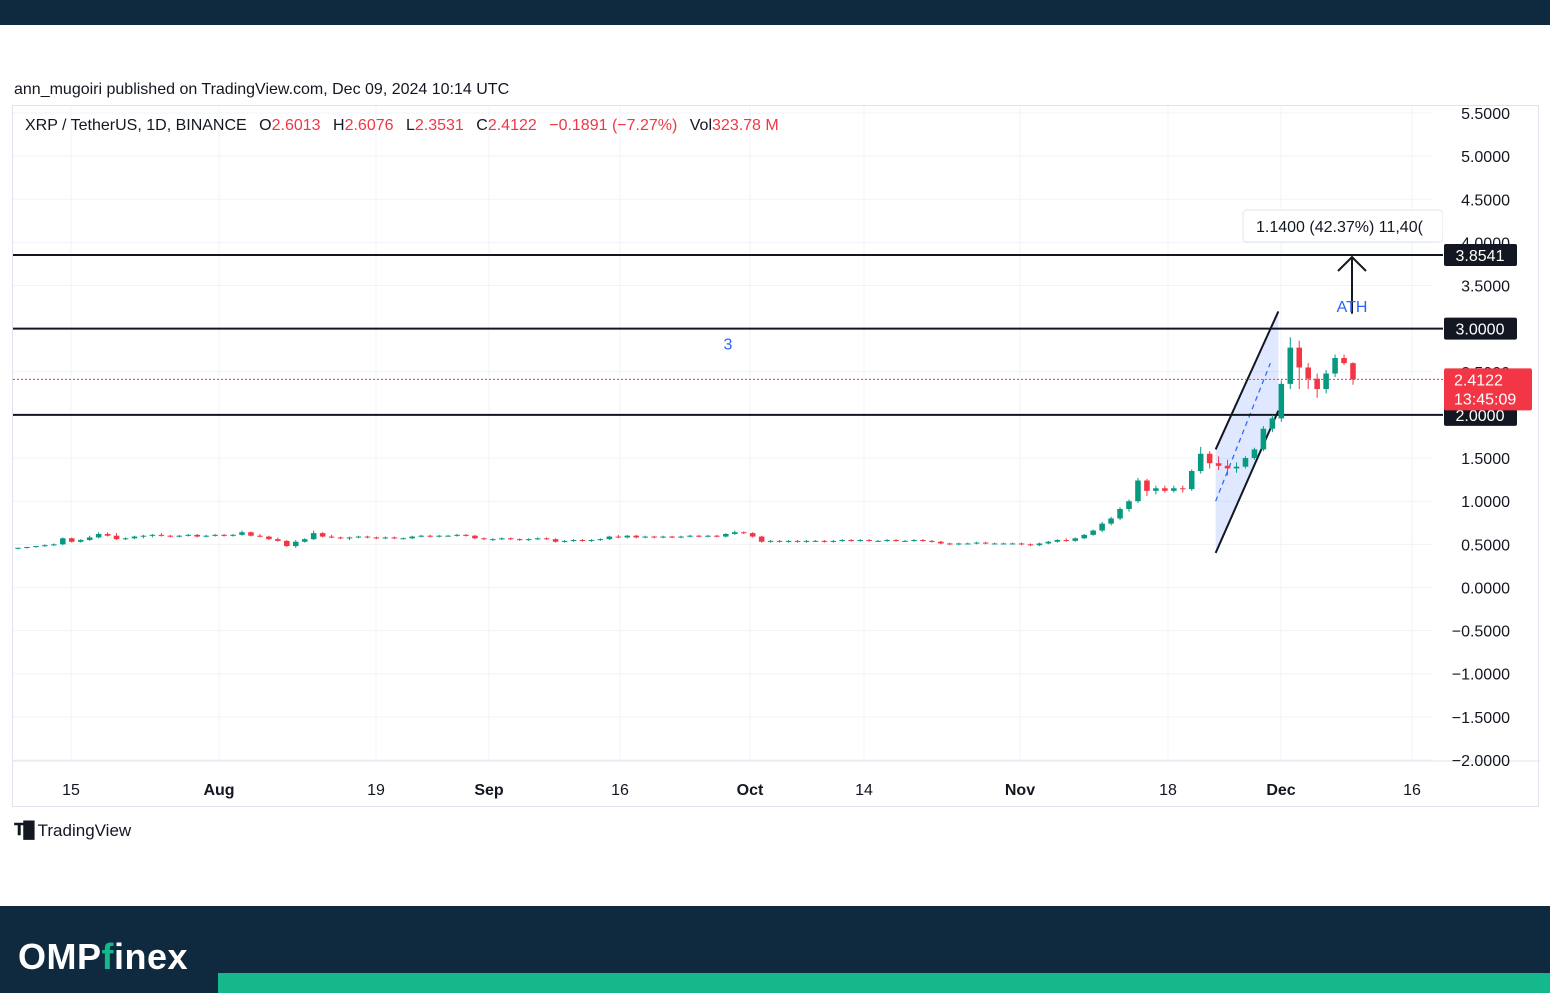 This screenshot has width=1550, height=993. What do you see at coordinates (218, 790) in the screenshot?
I see `x-tick-label: Aug` at bounding box center [218, 790].